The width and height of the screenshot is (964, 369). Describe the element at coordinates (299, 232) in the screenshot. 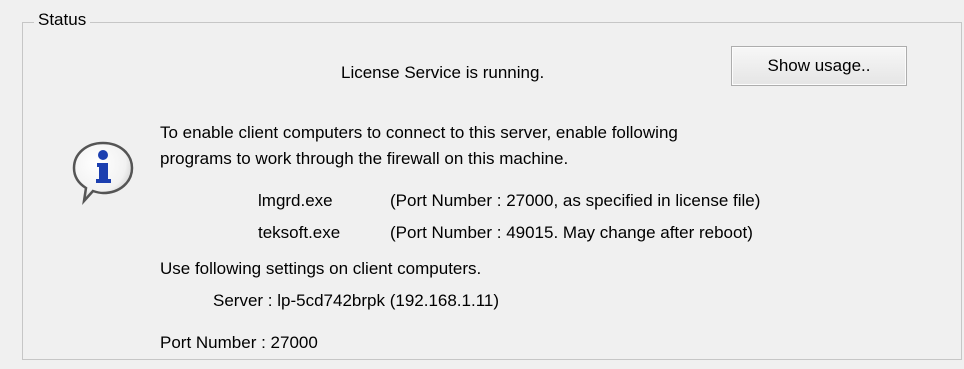

I see `program-name: teksoft.exe` at that location.